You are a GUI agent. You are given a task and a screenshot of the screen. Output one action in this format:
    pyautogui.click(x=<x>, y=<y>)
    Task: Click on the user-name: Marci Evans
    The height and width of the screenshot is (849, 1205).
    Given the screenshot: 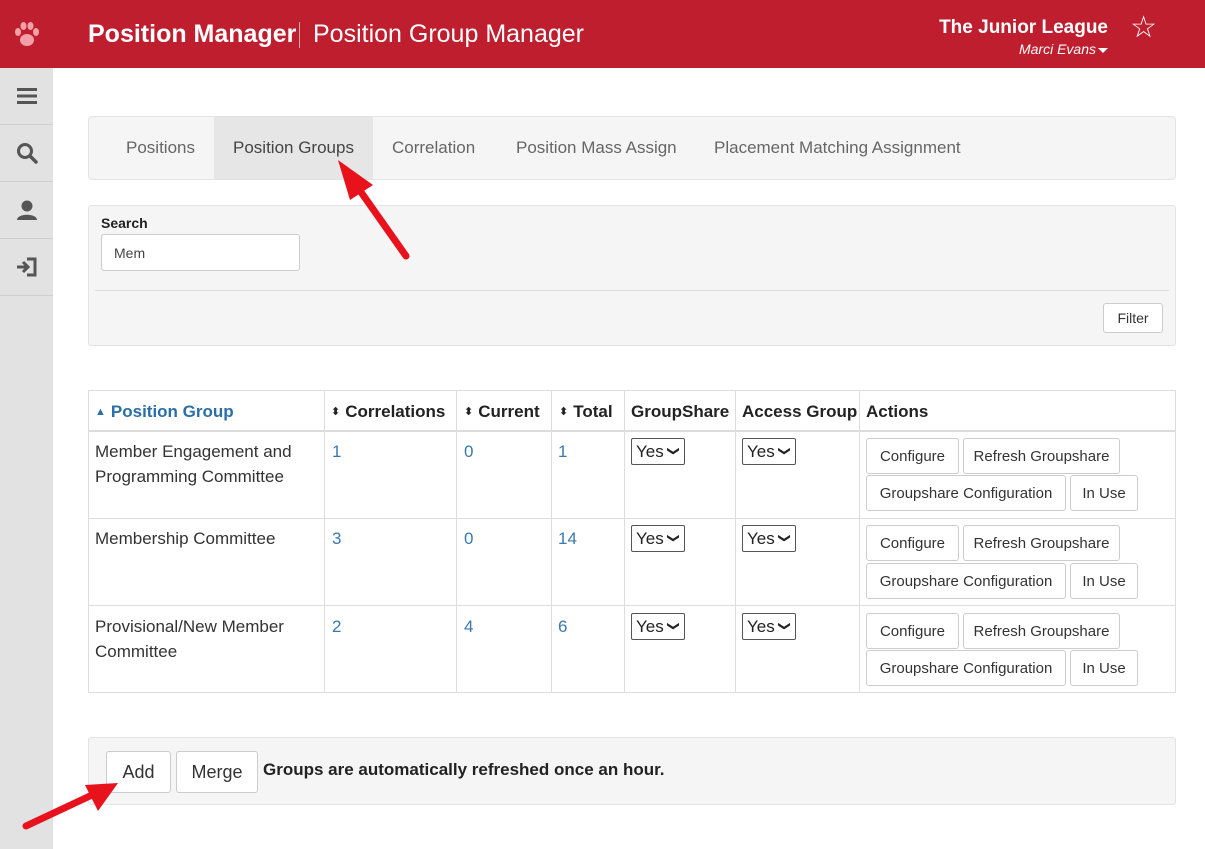 What is the action you would take?
    pyautogui.click(x=1057, y=49)
    